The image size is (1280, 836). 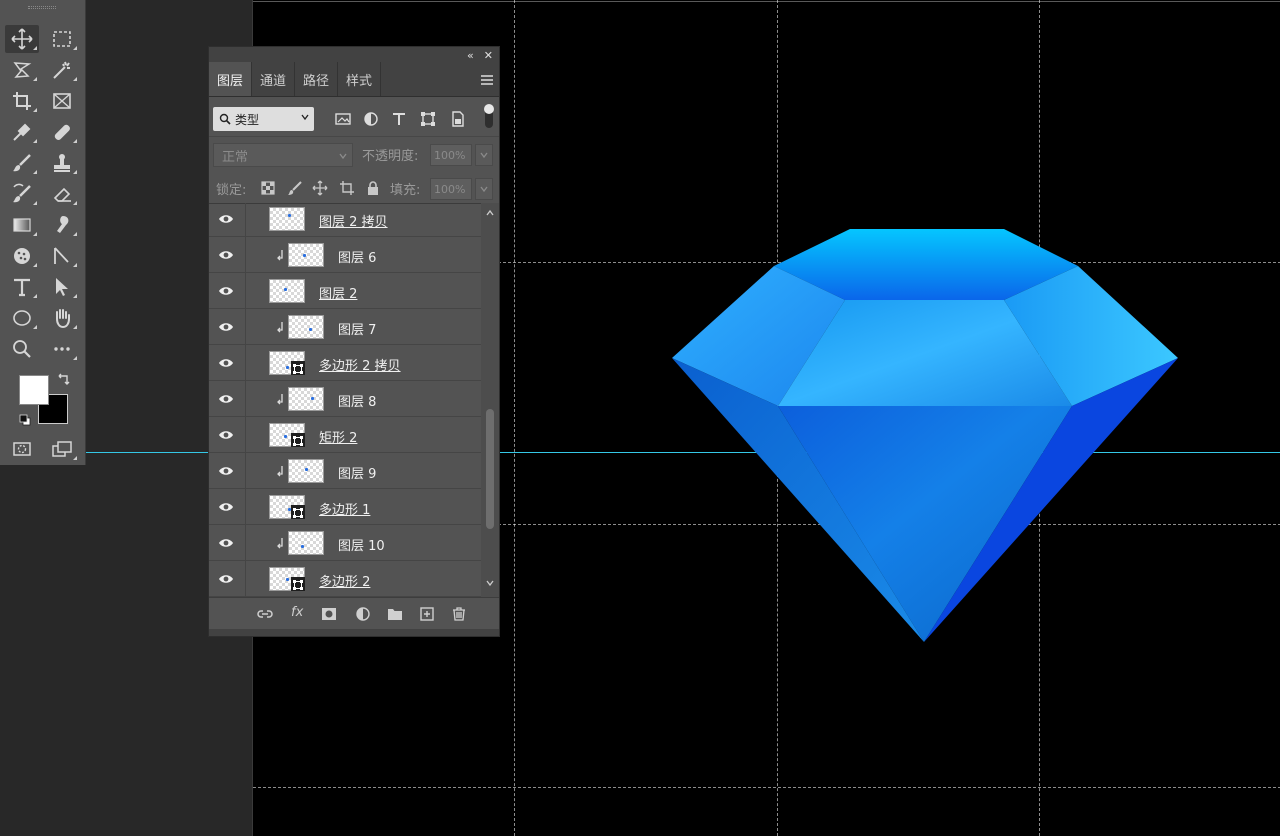 I want to click on eraser-tool, so click(x=62, y=194).